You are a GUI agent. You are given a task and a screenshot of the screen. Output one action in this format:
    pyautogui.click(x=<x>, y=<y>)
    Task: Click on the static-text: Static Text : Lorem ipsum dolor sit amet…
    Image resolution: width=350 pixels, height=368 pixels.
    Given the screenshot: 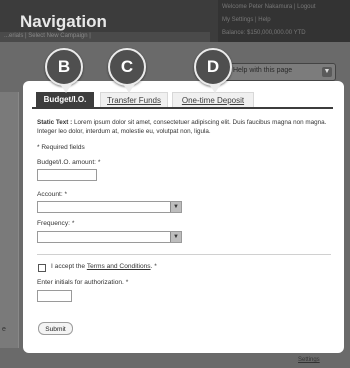 What is the action you would take?
    pyautogui.click(x=185, y=127)
    